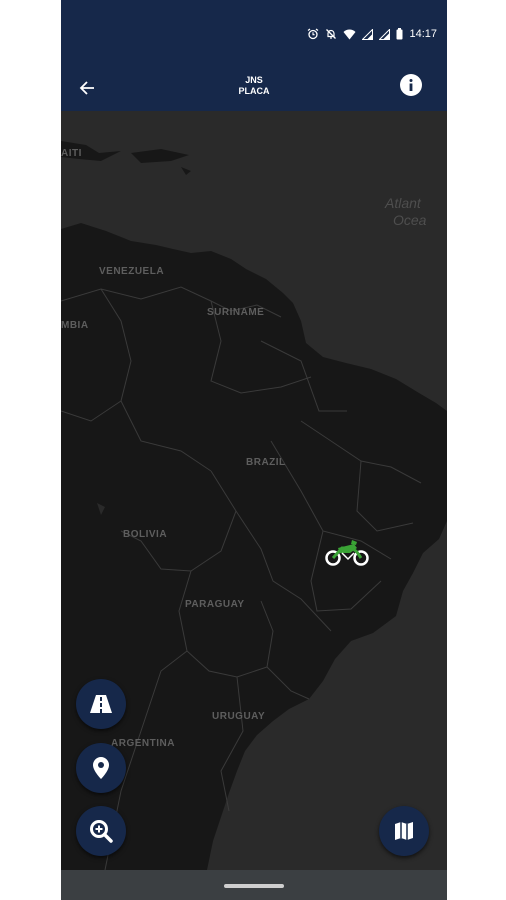 The width and height of the screenshot is (506, 900). I want to click on map-label-colombia: MBIA, so click(75, 325).